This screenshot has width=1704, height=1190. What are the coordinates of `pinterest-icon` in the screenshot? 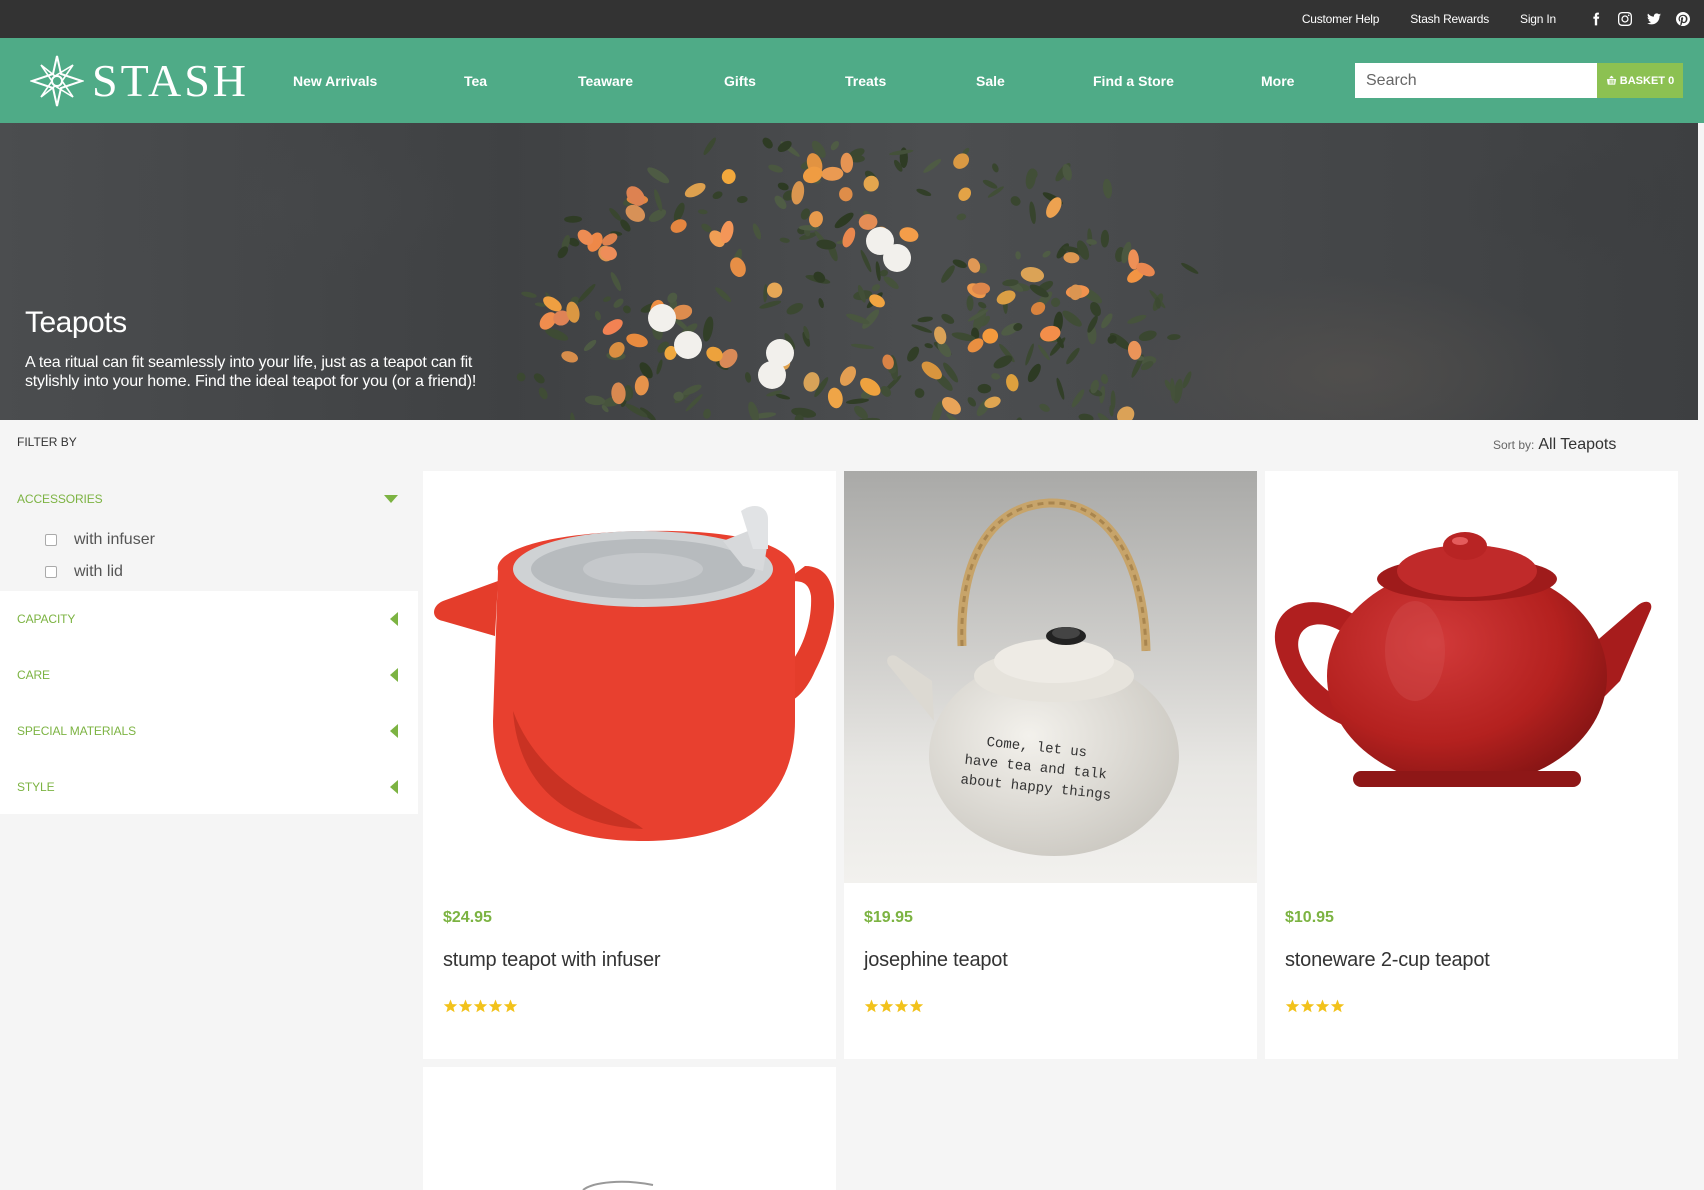 It's located at (1683, 19).